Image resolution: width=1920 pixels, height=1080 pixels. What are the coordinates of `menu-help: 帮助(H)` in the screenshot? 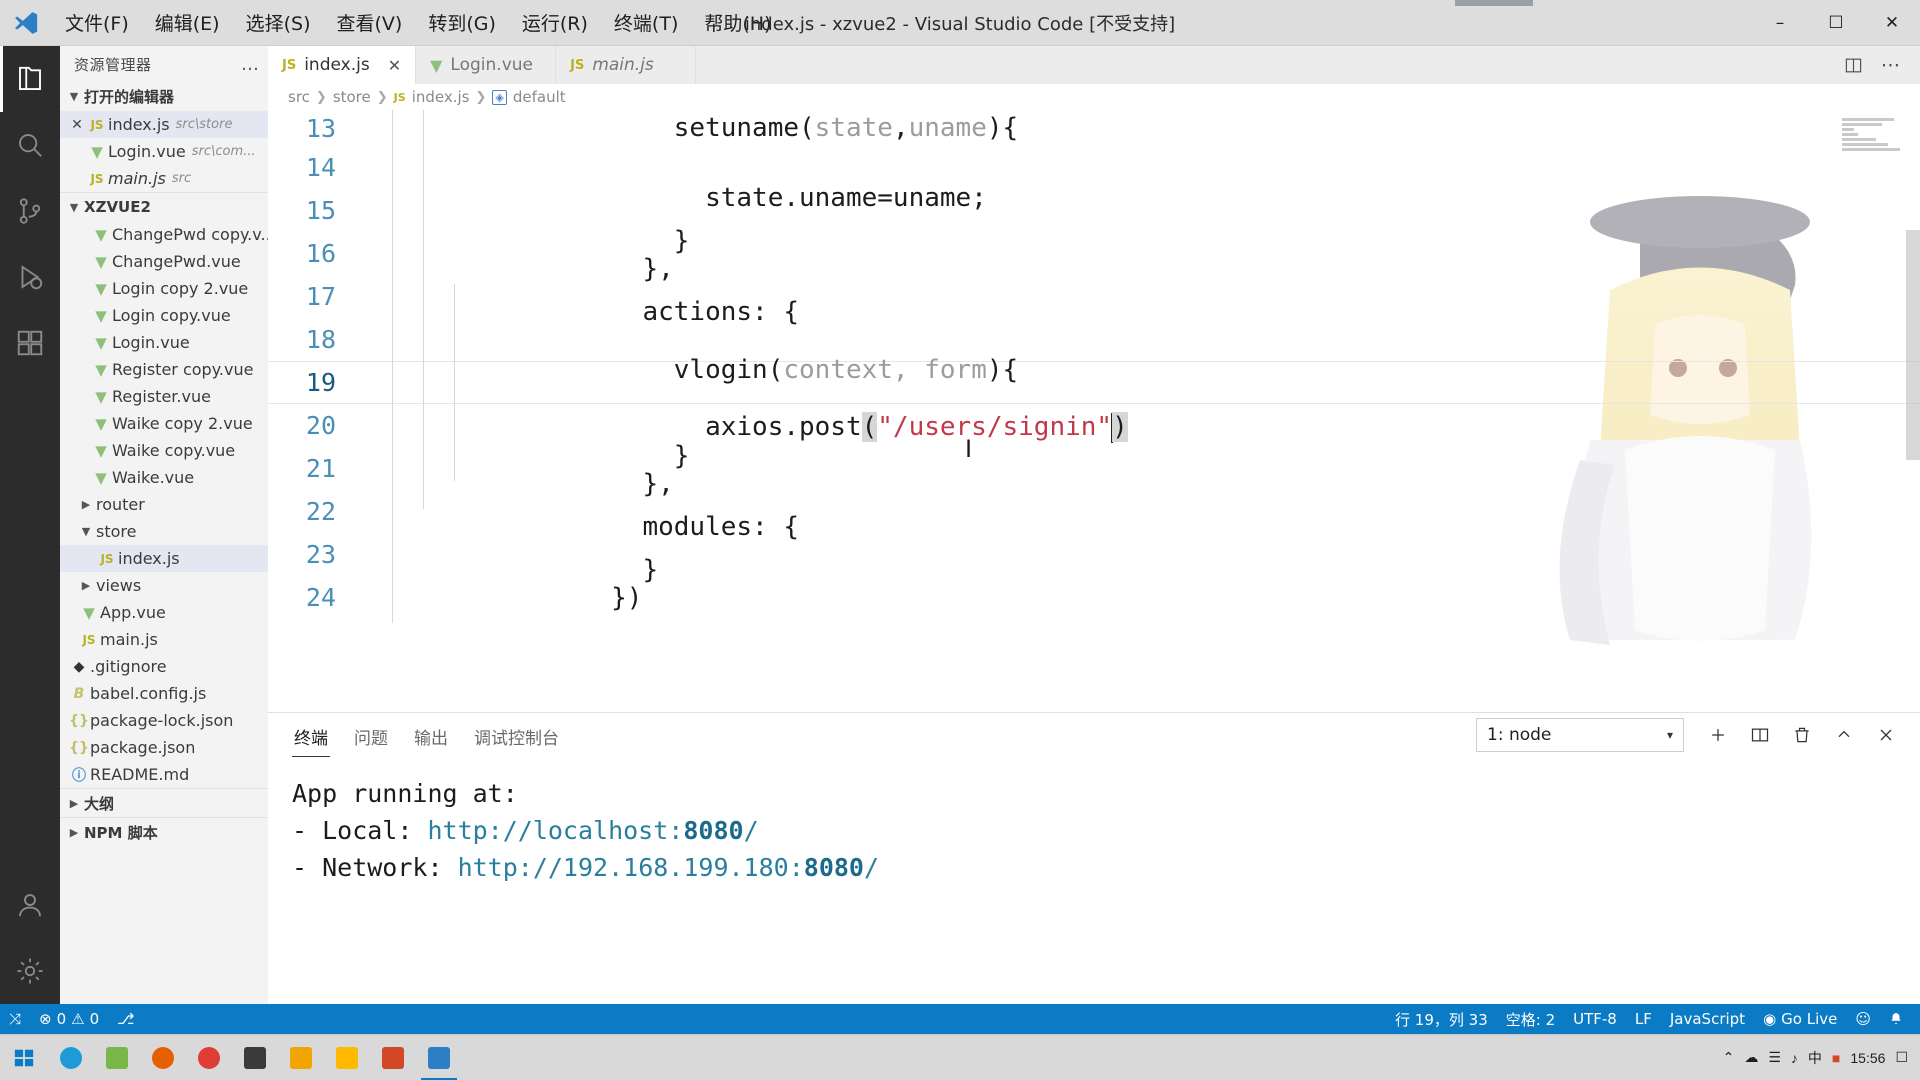 It's located at (737, 23).